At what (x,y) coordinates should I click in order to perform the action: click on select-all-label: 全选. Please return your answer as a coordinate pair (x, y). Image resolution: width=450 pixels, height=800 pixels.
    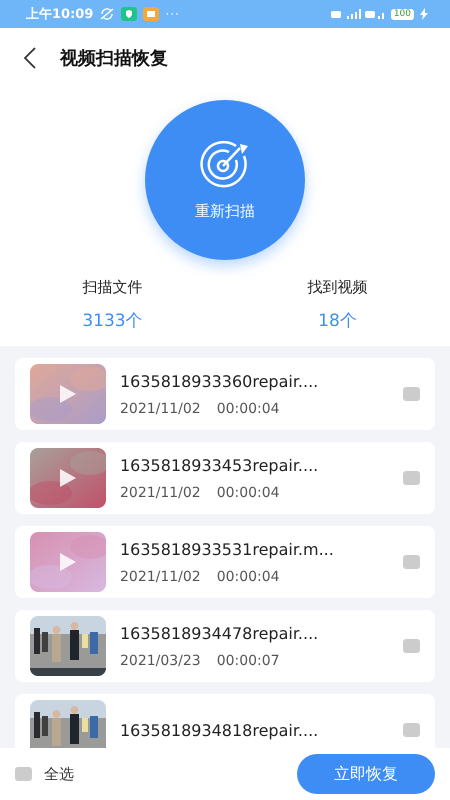
    Looking at the image, I should click on (59, 774).